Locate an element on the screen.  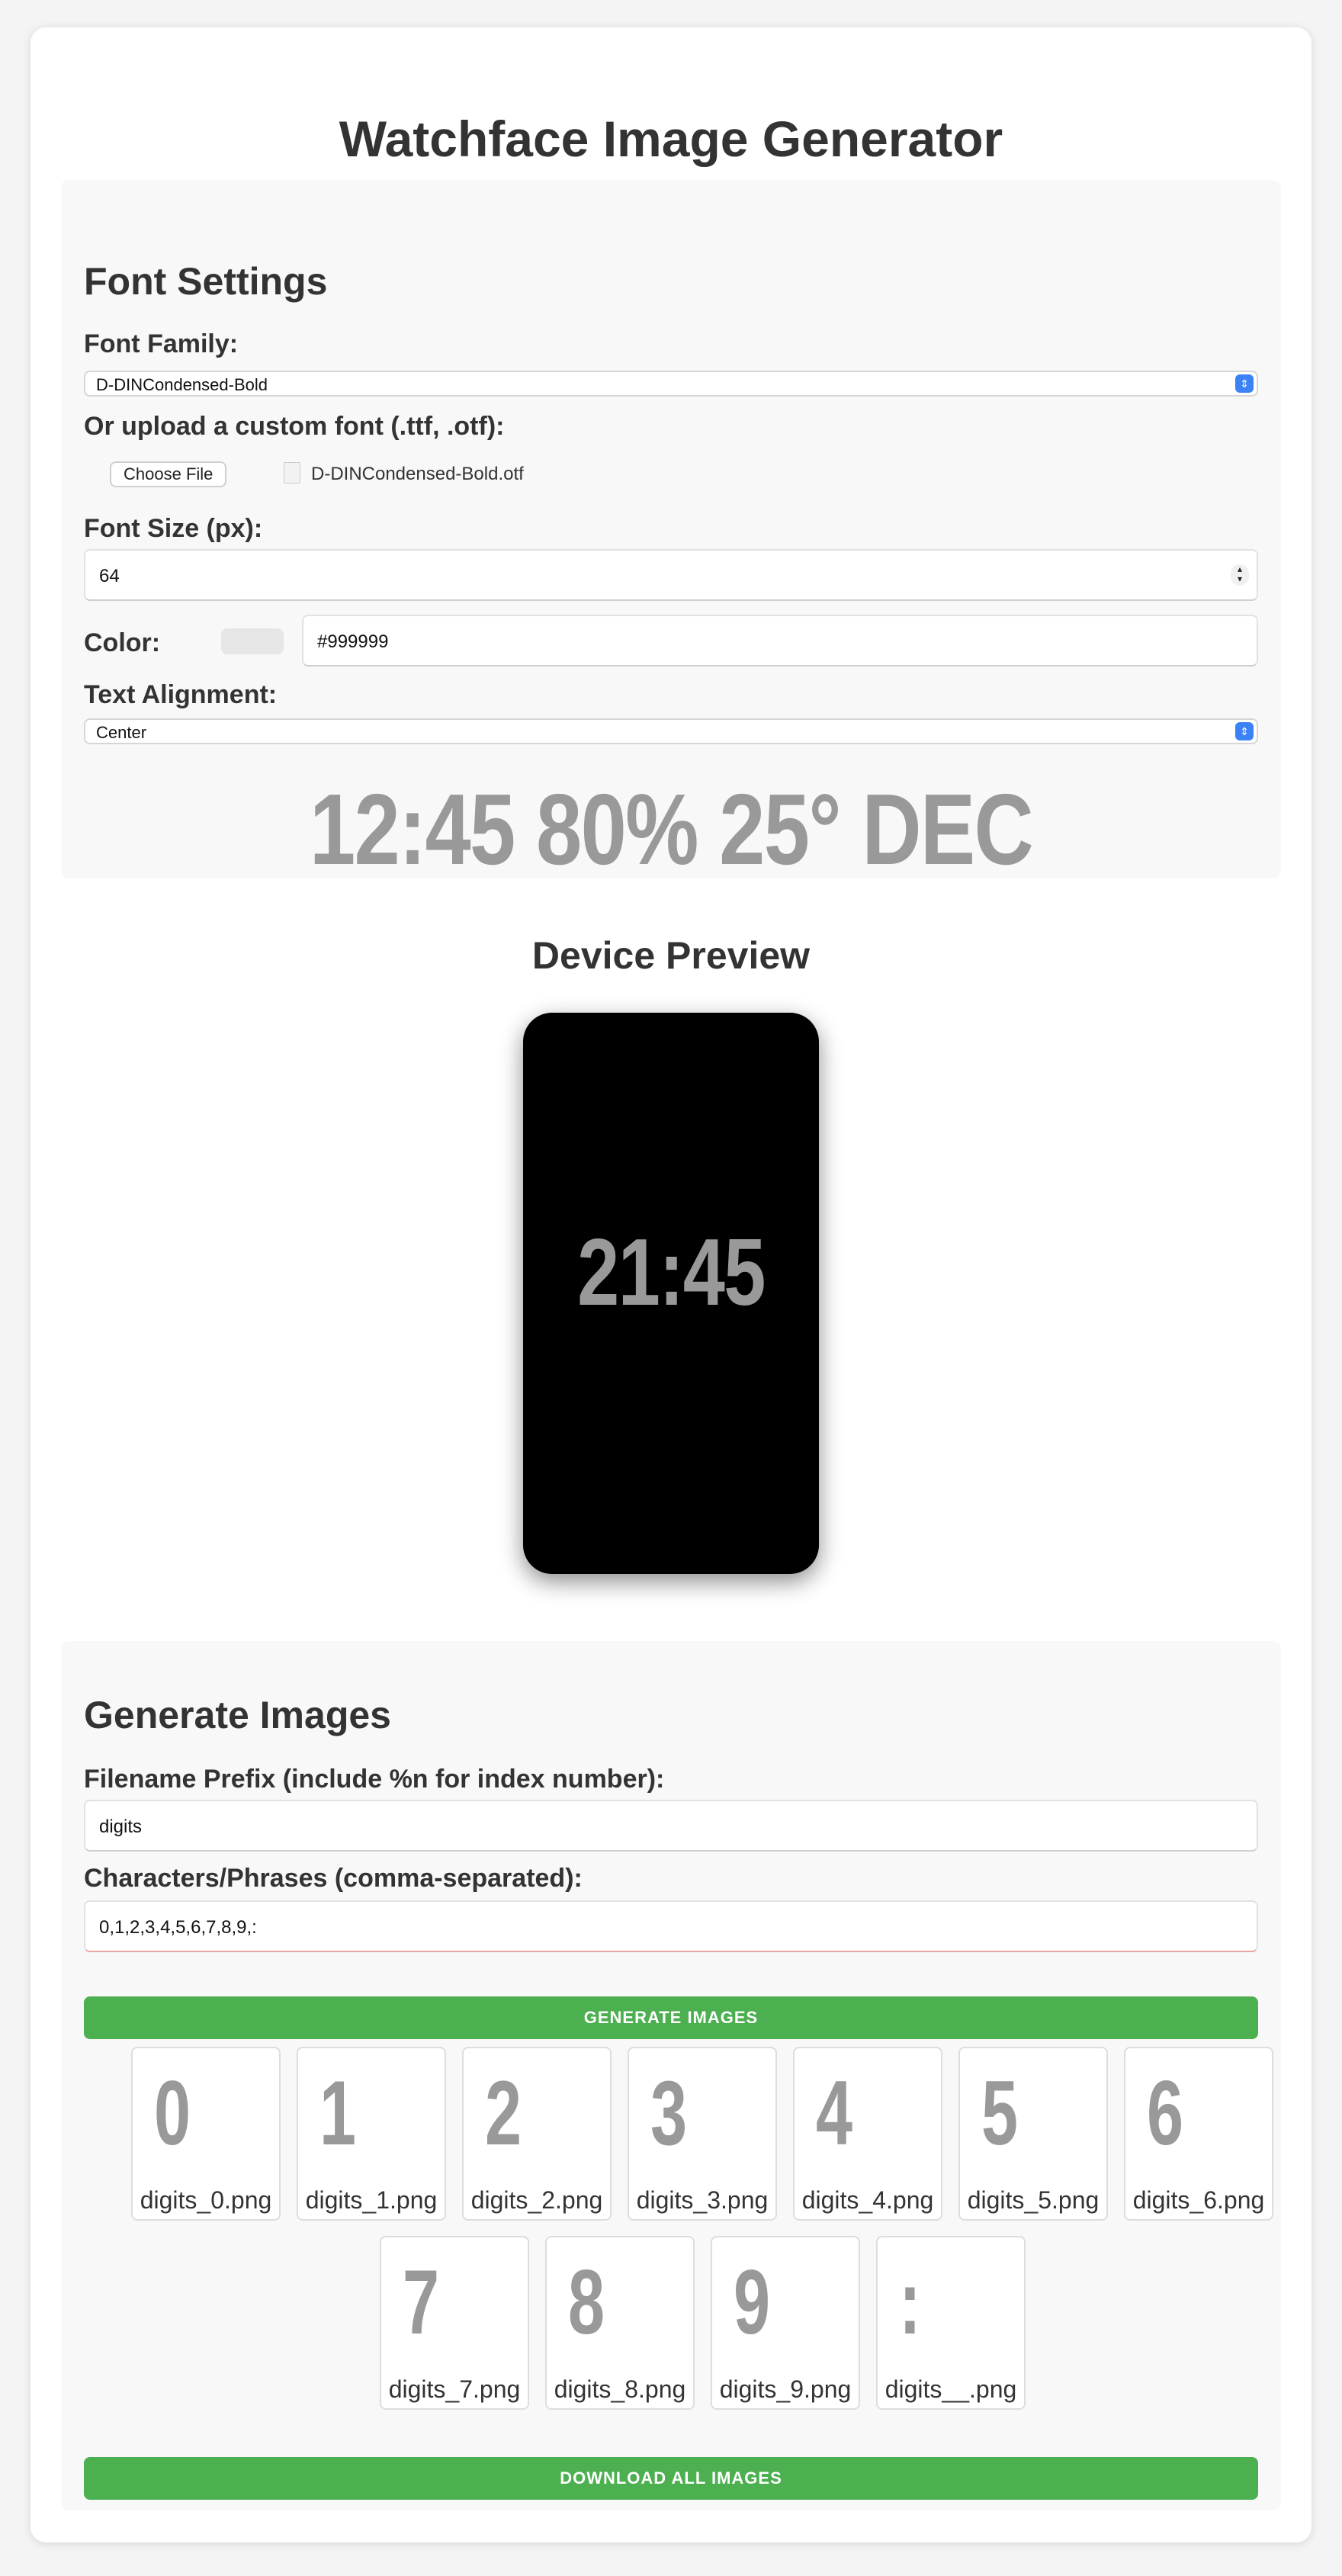
image-tile: 3 digits_3.png is located at coordinates (702, 2134).